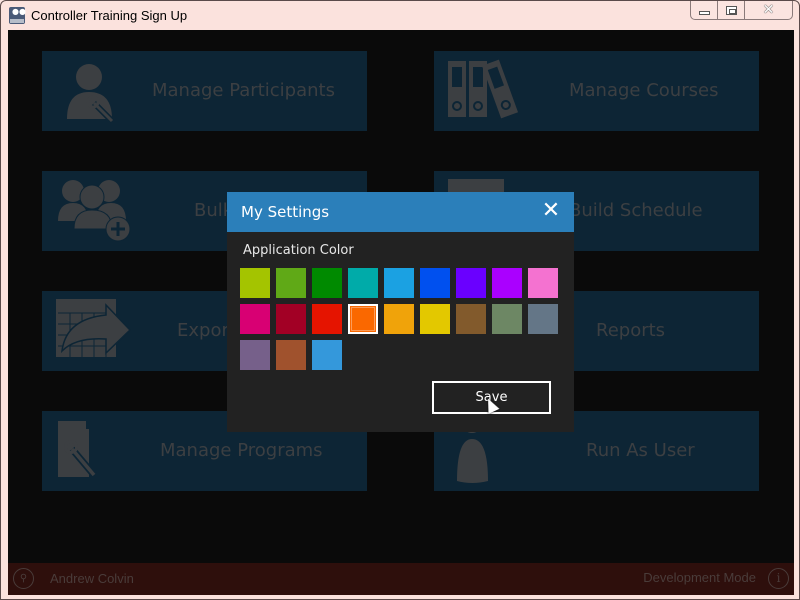  I want to click on user-wrench-icon, so click(91, 93).